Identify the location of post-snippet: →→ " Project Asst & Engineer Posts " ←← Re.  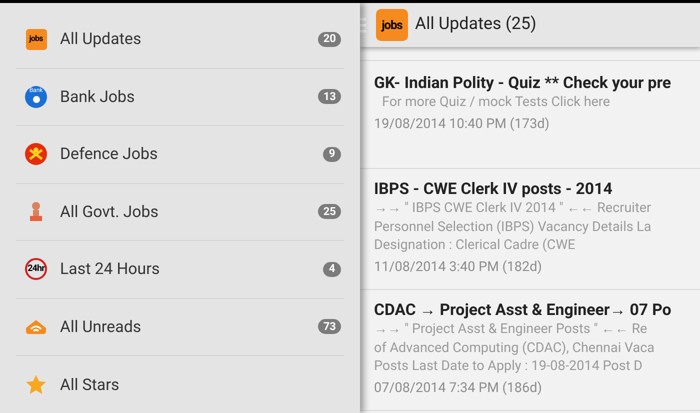
(511, 329).